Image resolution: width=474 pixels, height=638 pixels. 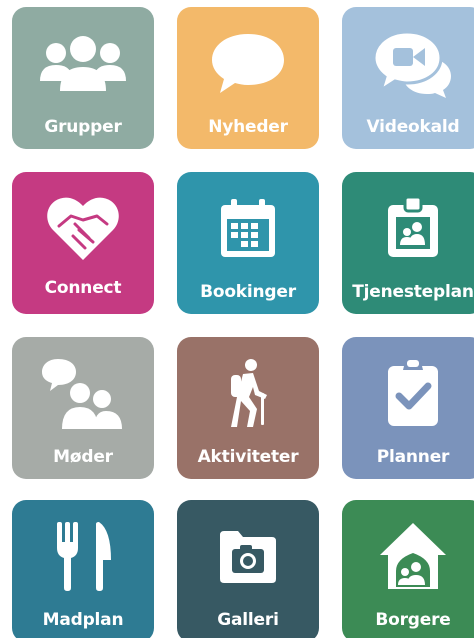 I want to click on tile-madplan: Madplan, so click(x=83, y=569).